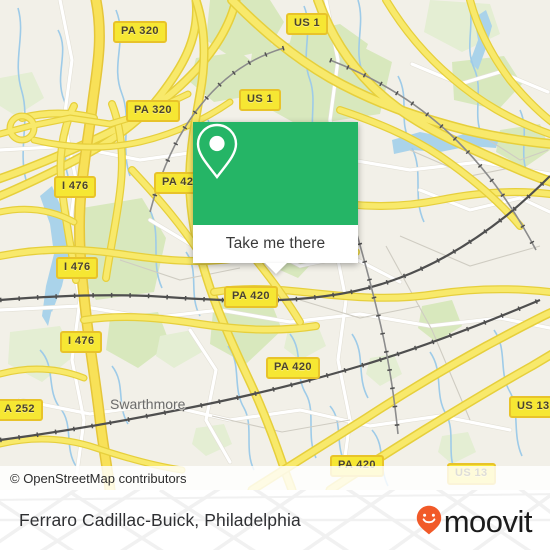 This screenshot has height=550, width=550. Describe the element at coordinates (160, 519) in the screenshot. I see `page-title: Ferraro Cadillac-Buick, Philadelphia` at that location.